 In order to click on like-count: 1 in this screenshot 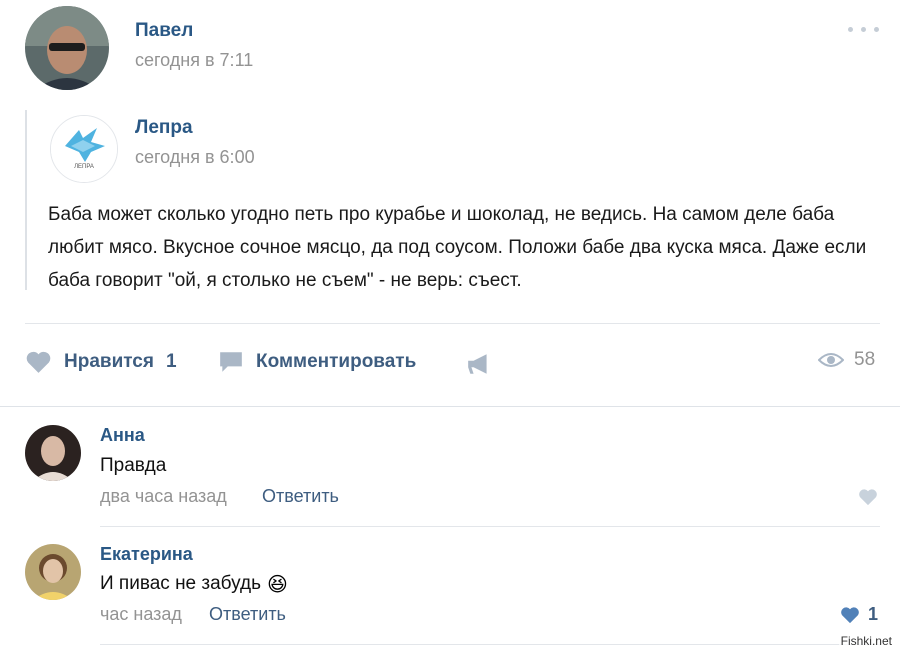, I will do `click(171, 361)`.